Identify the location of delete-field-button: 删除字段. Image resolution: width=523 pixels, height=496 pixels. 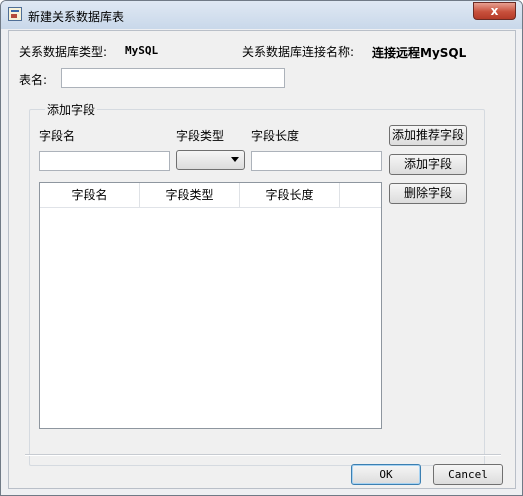
(428, 193).